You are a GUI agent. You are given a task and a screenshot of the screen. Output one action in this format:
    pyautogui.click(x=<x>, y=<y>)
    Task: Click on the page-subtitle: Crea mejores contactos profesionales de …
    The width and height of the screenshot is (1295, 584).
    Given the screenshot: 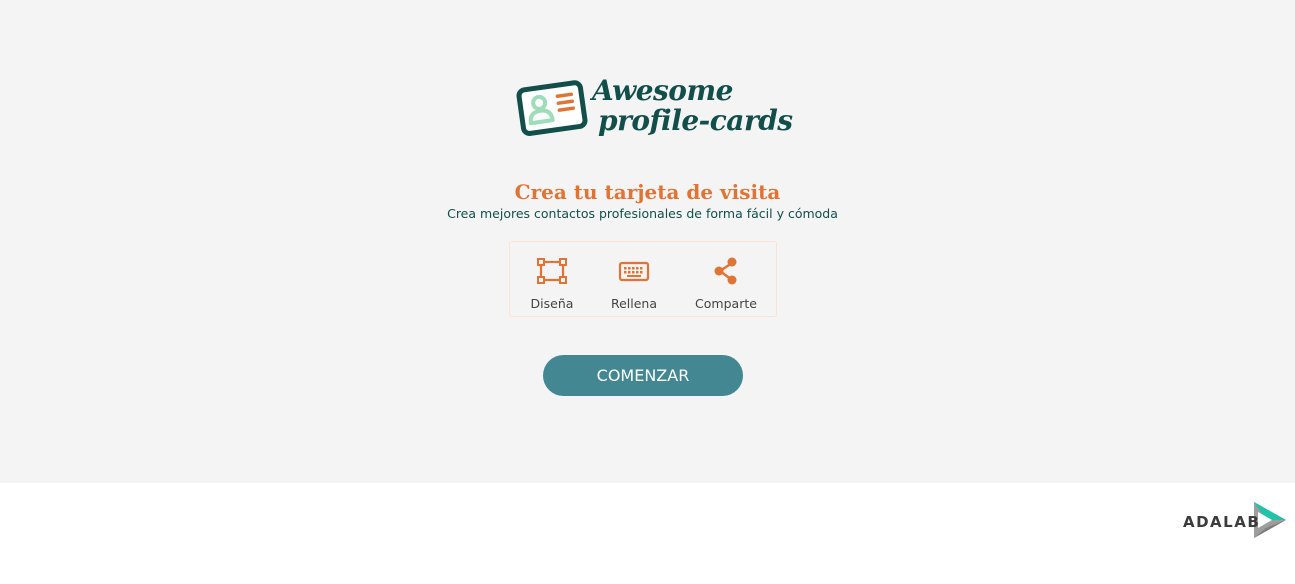 What is the action you would take?
    pyautogui.click(x=642, y=213)
    